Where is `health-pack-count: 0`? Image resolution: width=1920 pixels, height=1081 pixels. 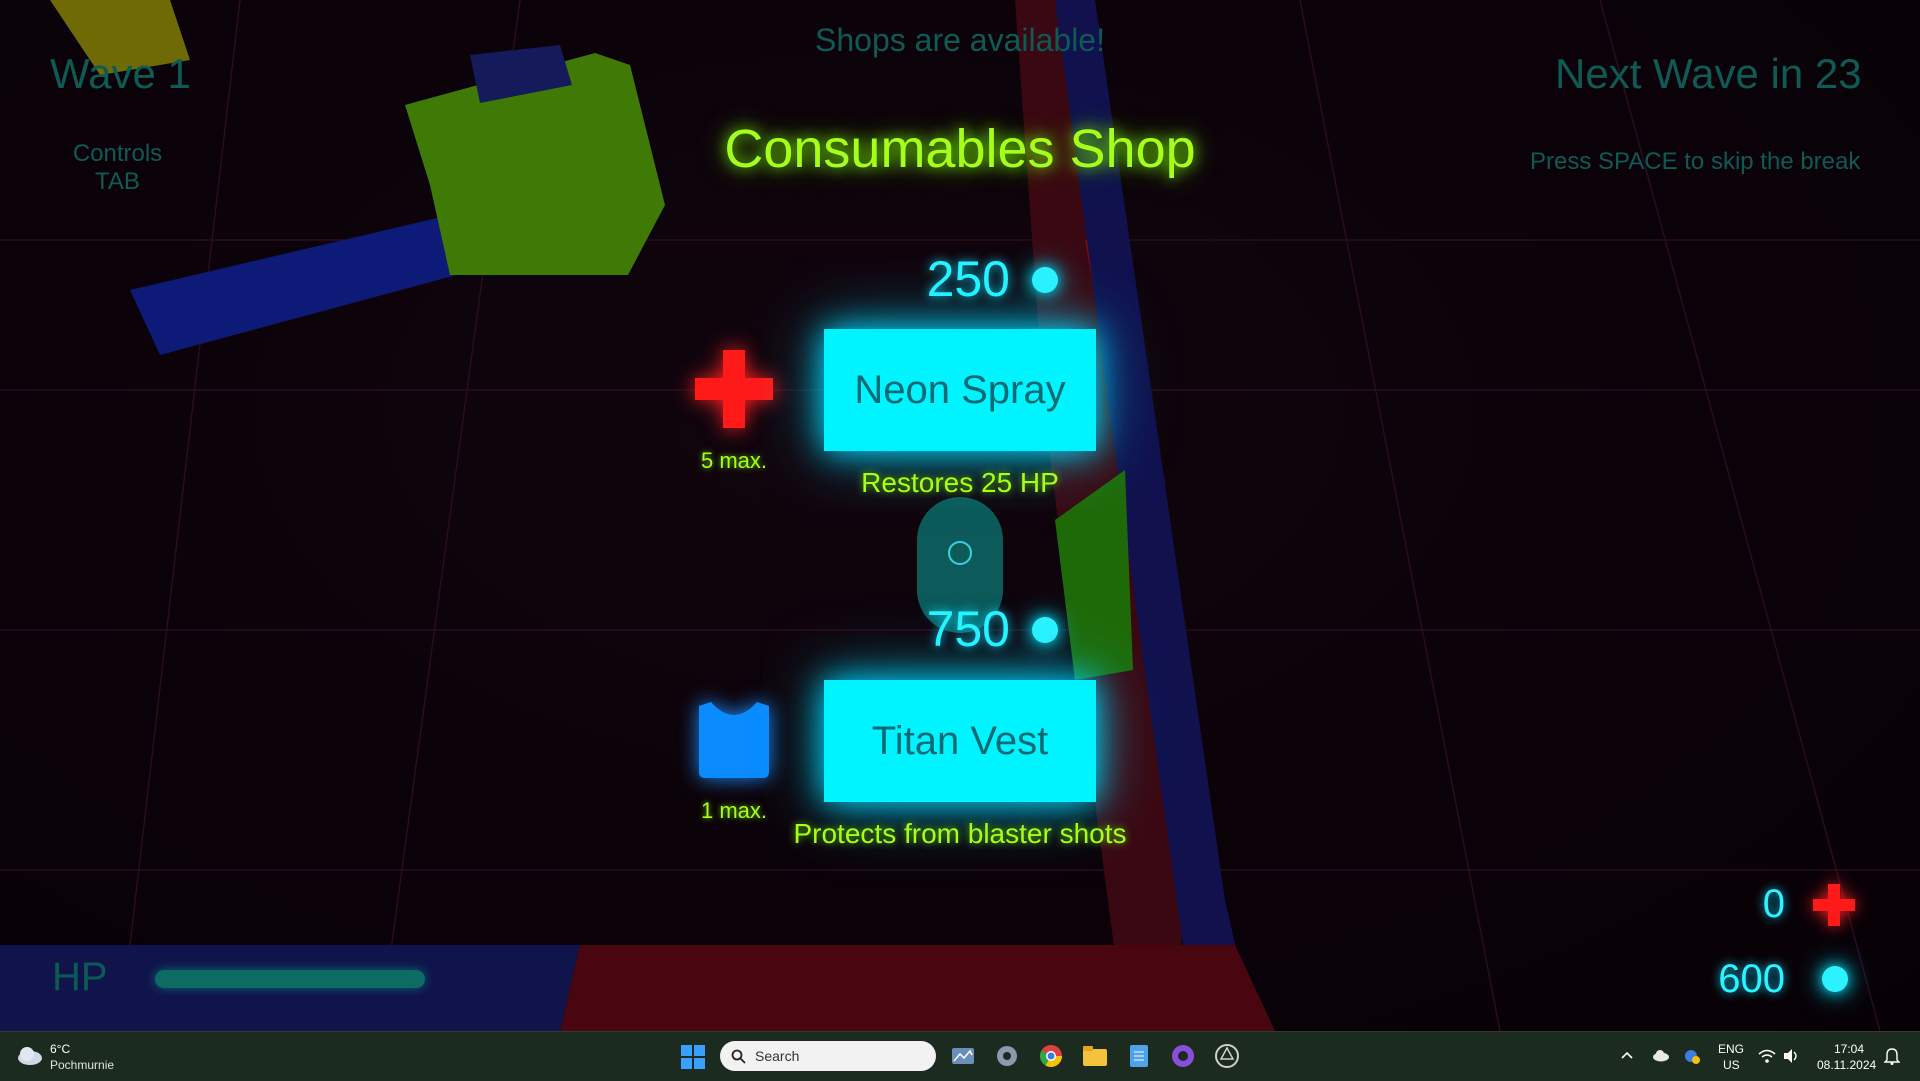 health-pack-count: 0 is located at coordinates (1773, 904).